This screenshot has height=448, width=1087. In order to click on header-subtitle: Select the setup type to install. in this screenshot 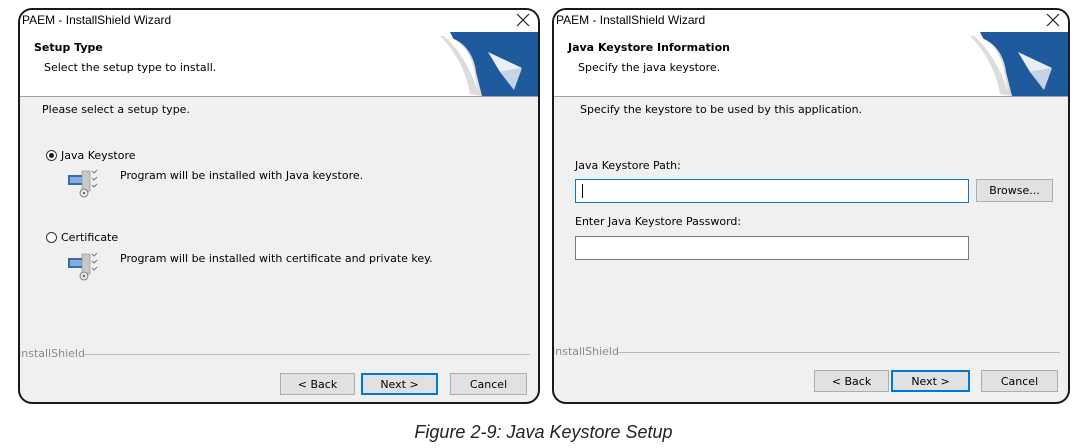, I will do `click(130, 67)`.